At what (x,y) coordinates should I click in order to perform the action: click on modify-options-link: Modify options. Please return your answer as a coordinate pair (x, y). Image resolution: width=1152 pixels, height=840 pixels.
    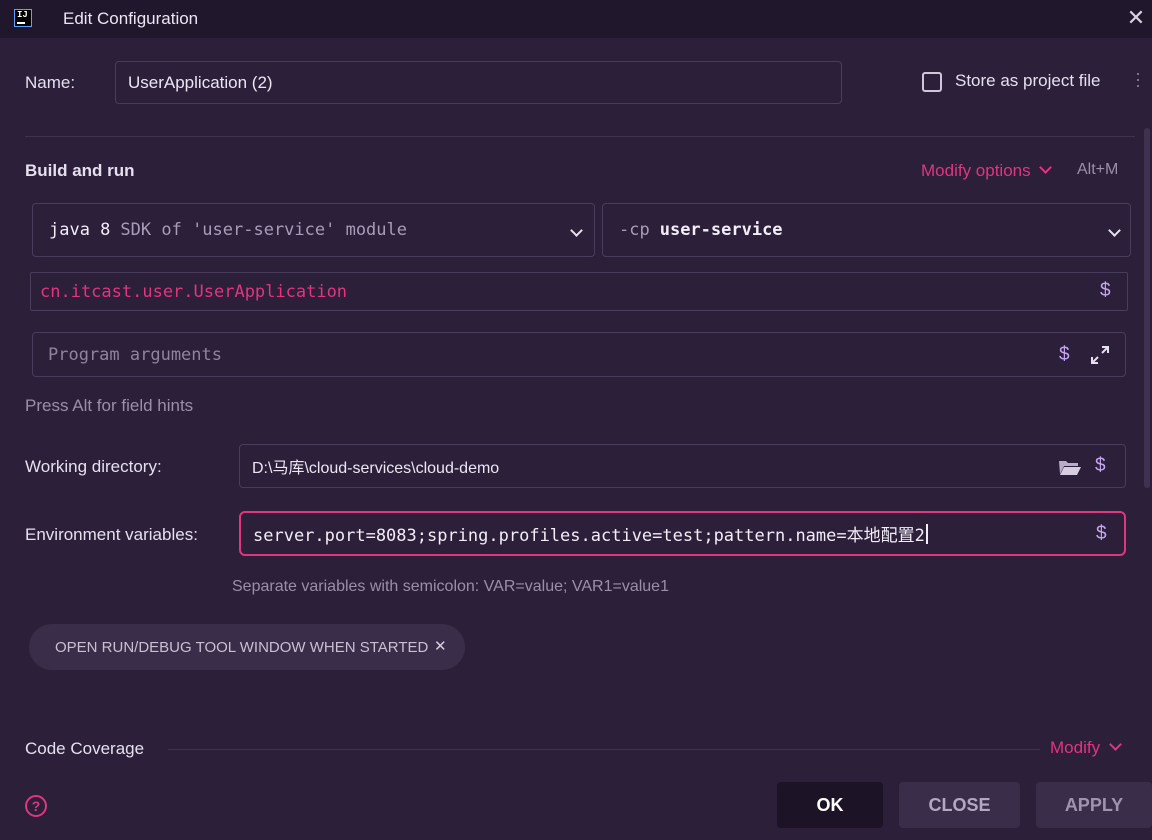
    Looking at the image, I should click on (987, 171).